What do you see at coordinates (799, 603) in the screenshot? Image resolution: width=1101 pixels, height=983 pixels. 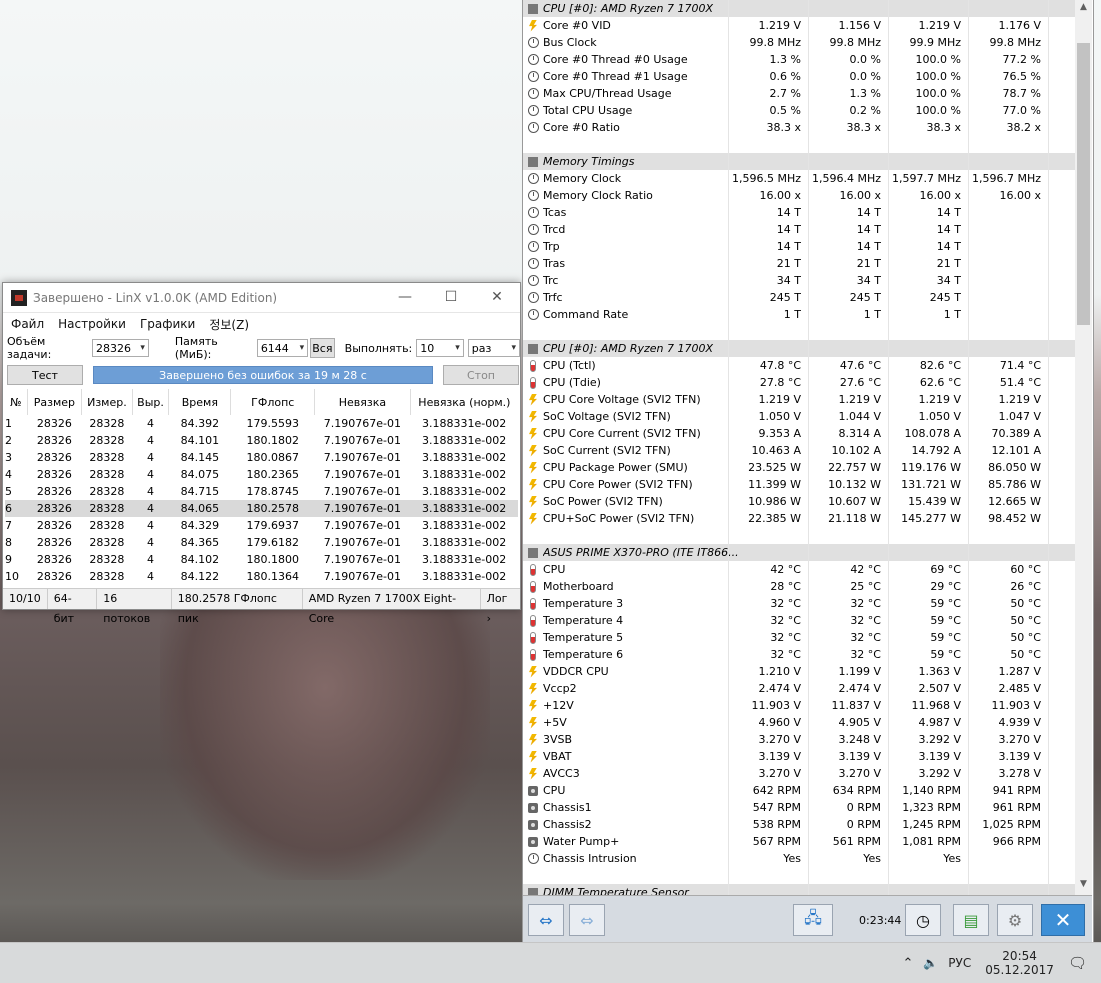 I see `sensor-row: Temperature 3 32 °C 32 °C 59 °C 50 °C` at bounding box center [799, 603].